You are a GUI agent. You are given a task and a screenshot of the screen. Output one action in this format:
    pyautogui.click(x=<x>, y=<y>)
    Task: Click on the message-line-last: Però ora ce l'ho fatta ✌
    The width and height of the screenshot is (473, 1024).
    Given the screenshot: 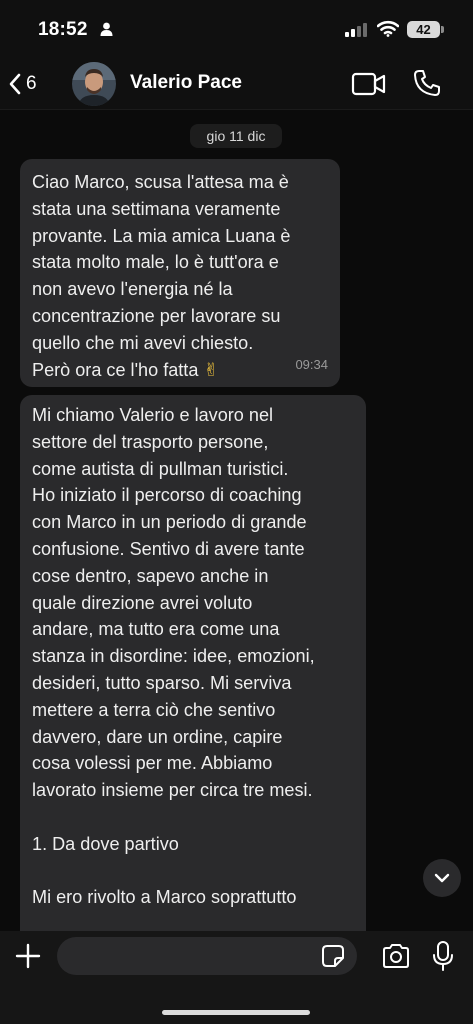 What is the action you would take?
    pyautogui.click(x=180, y=370)
    